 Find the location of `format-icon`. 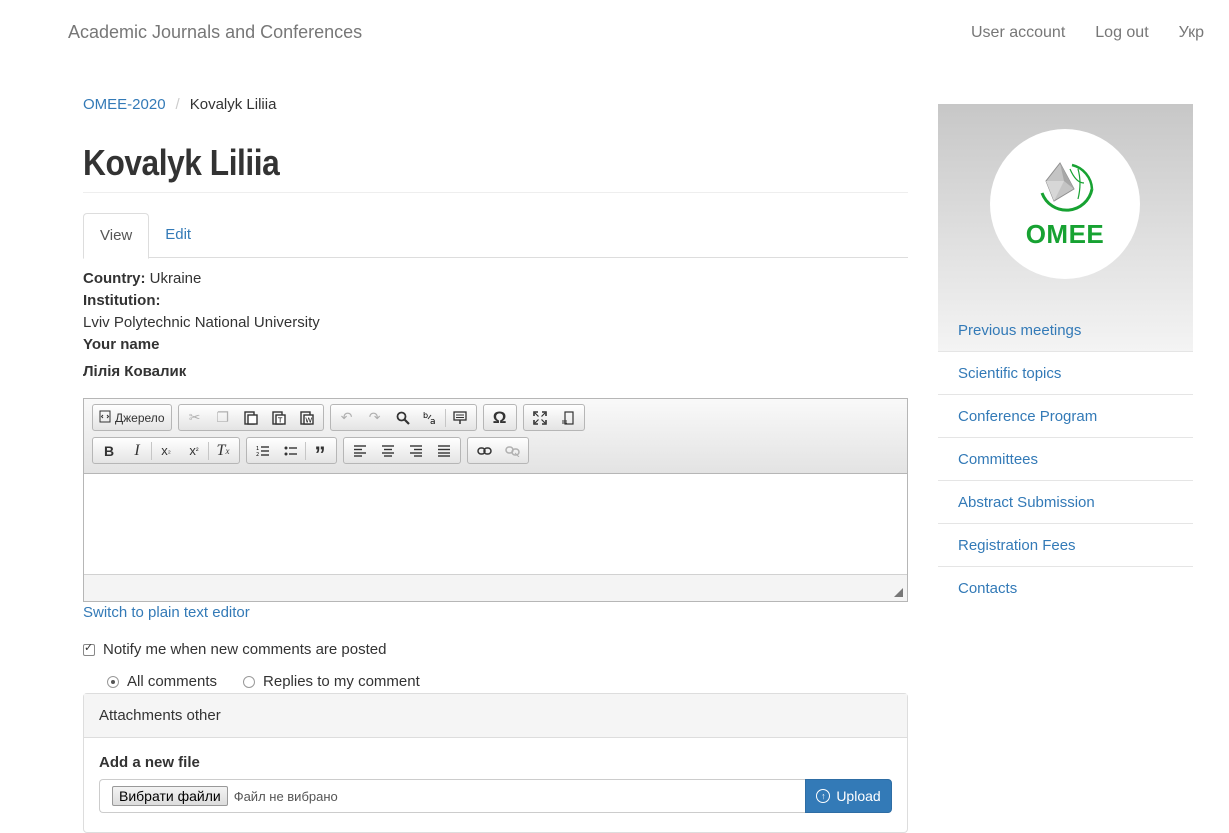

format-icon is located at coordinates (460, 417).